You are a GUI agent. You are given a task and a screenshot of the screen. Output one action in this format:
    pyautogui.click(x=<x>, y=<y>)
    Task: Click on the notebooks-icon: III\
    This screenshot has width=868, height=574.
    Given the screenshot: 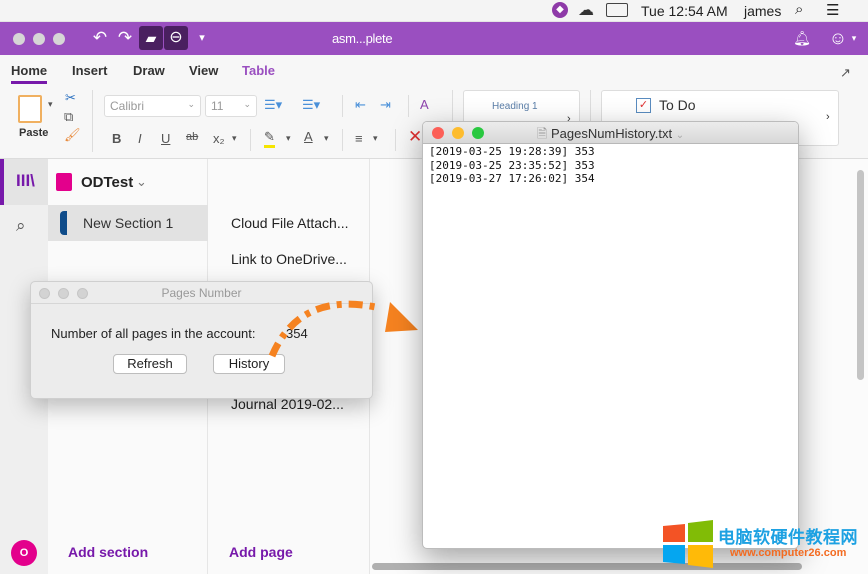 What is the action you would take?
    pyautogui.click(x=25, y=180)
    